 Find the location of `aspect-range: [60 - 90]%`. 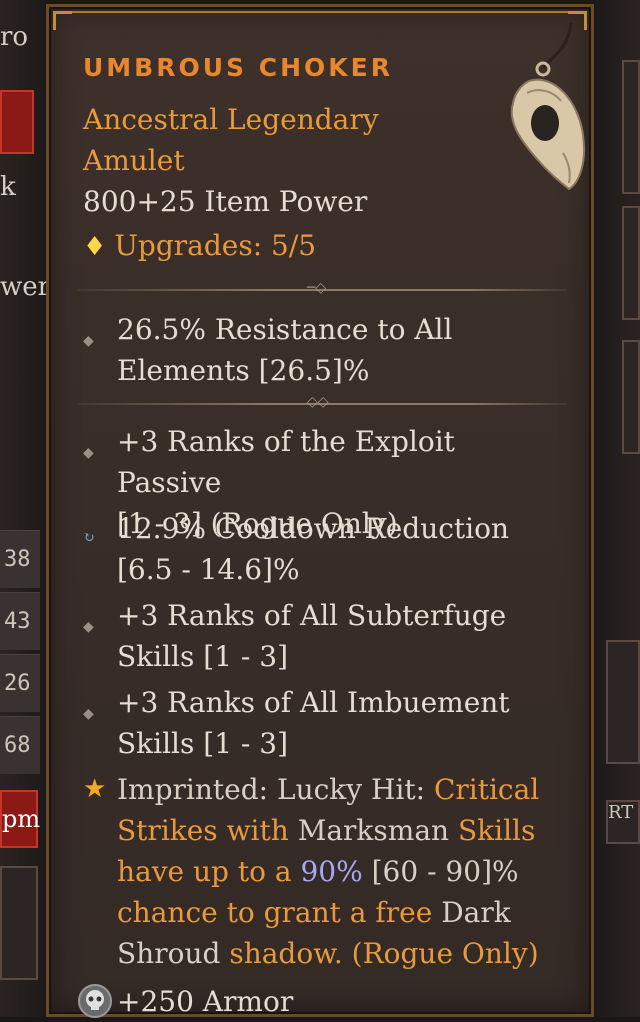

aspect-range: [60 - 90]% is located at coordinates (440, 871).